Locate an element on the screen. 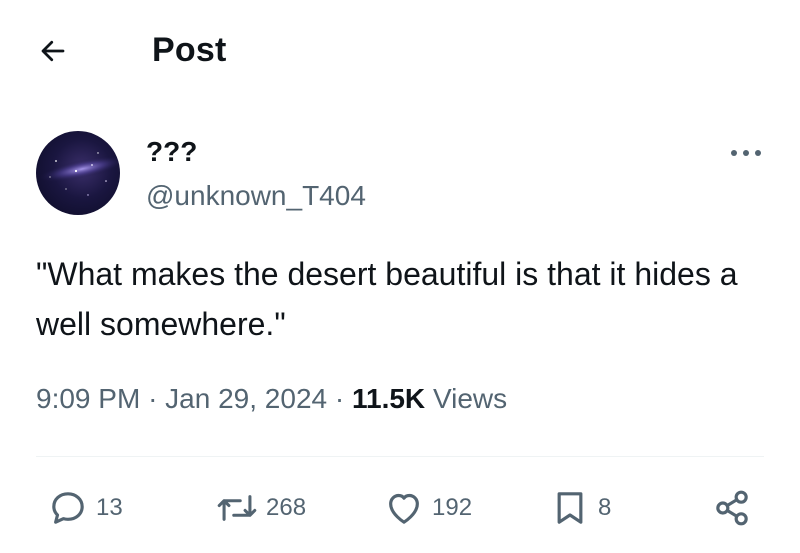 This screenshot has height=553, width=800. ellipsis-icon is located at coordinates (746, 153).